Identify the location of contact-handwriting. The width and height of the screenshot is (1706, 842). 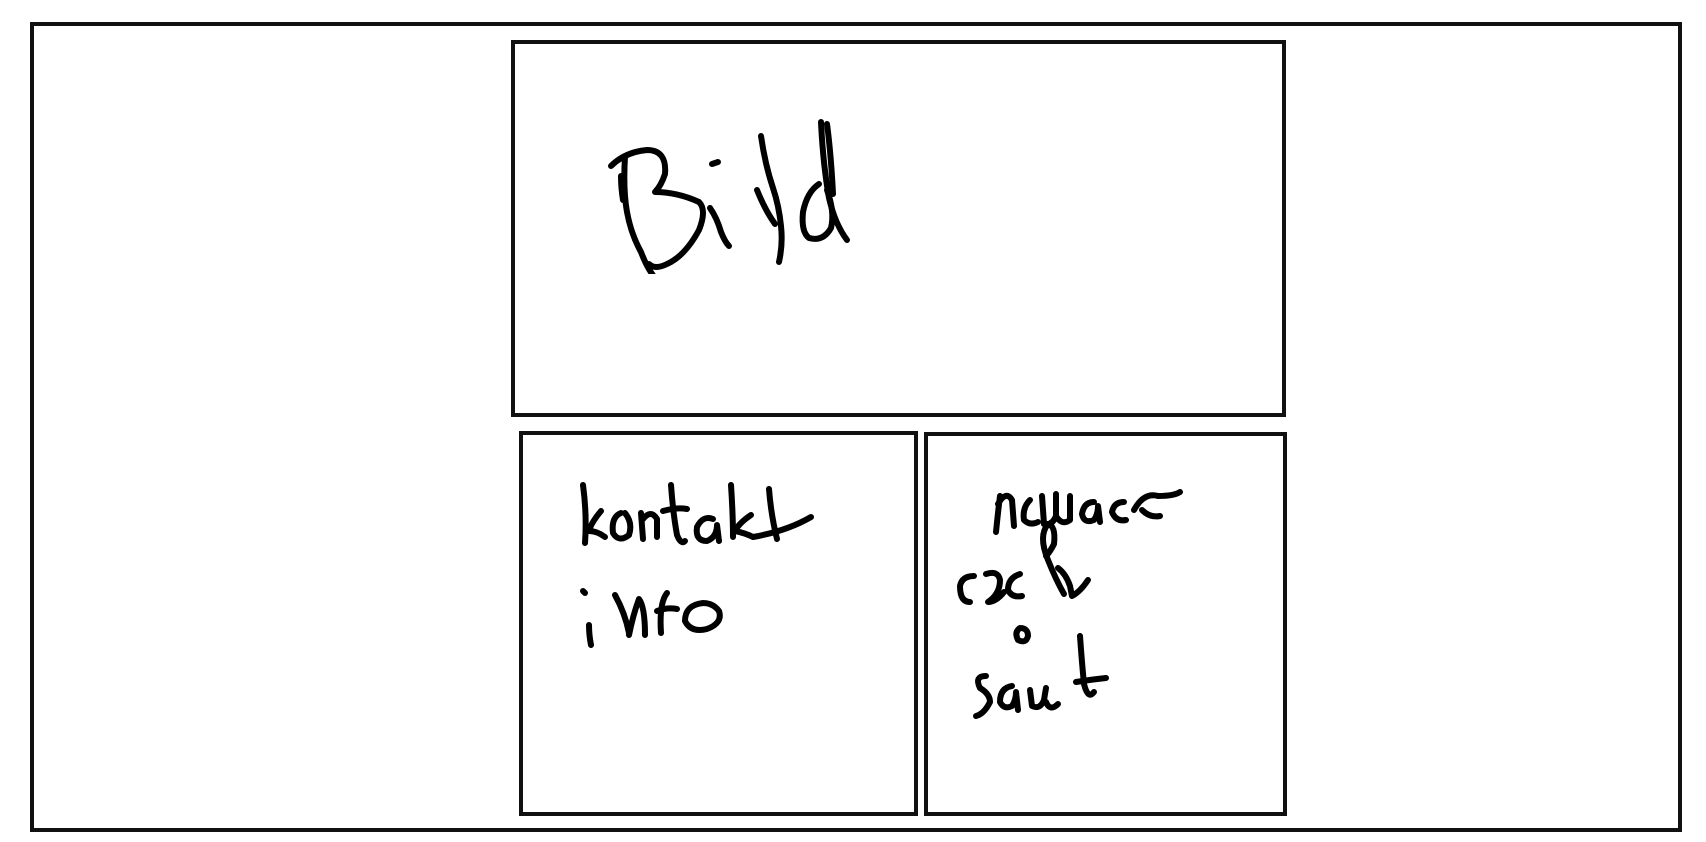
(697, 565).